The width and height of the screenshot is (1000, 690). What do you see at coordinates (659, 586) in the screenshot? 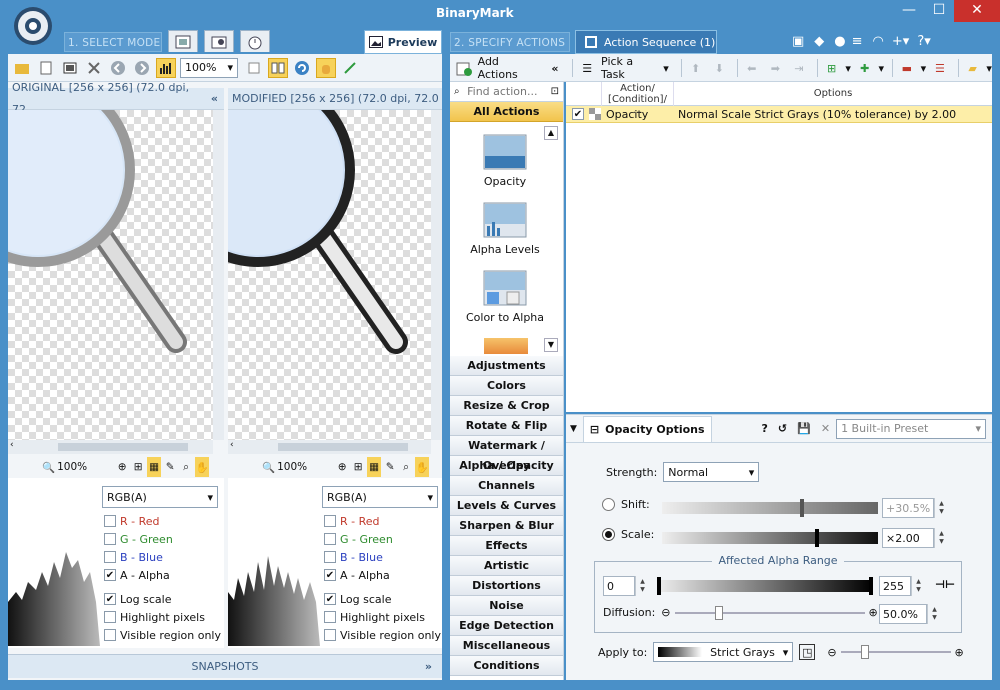
I see `range-min-thumb` at bounding box center [659, 586].